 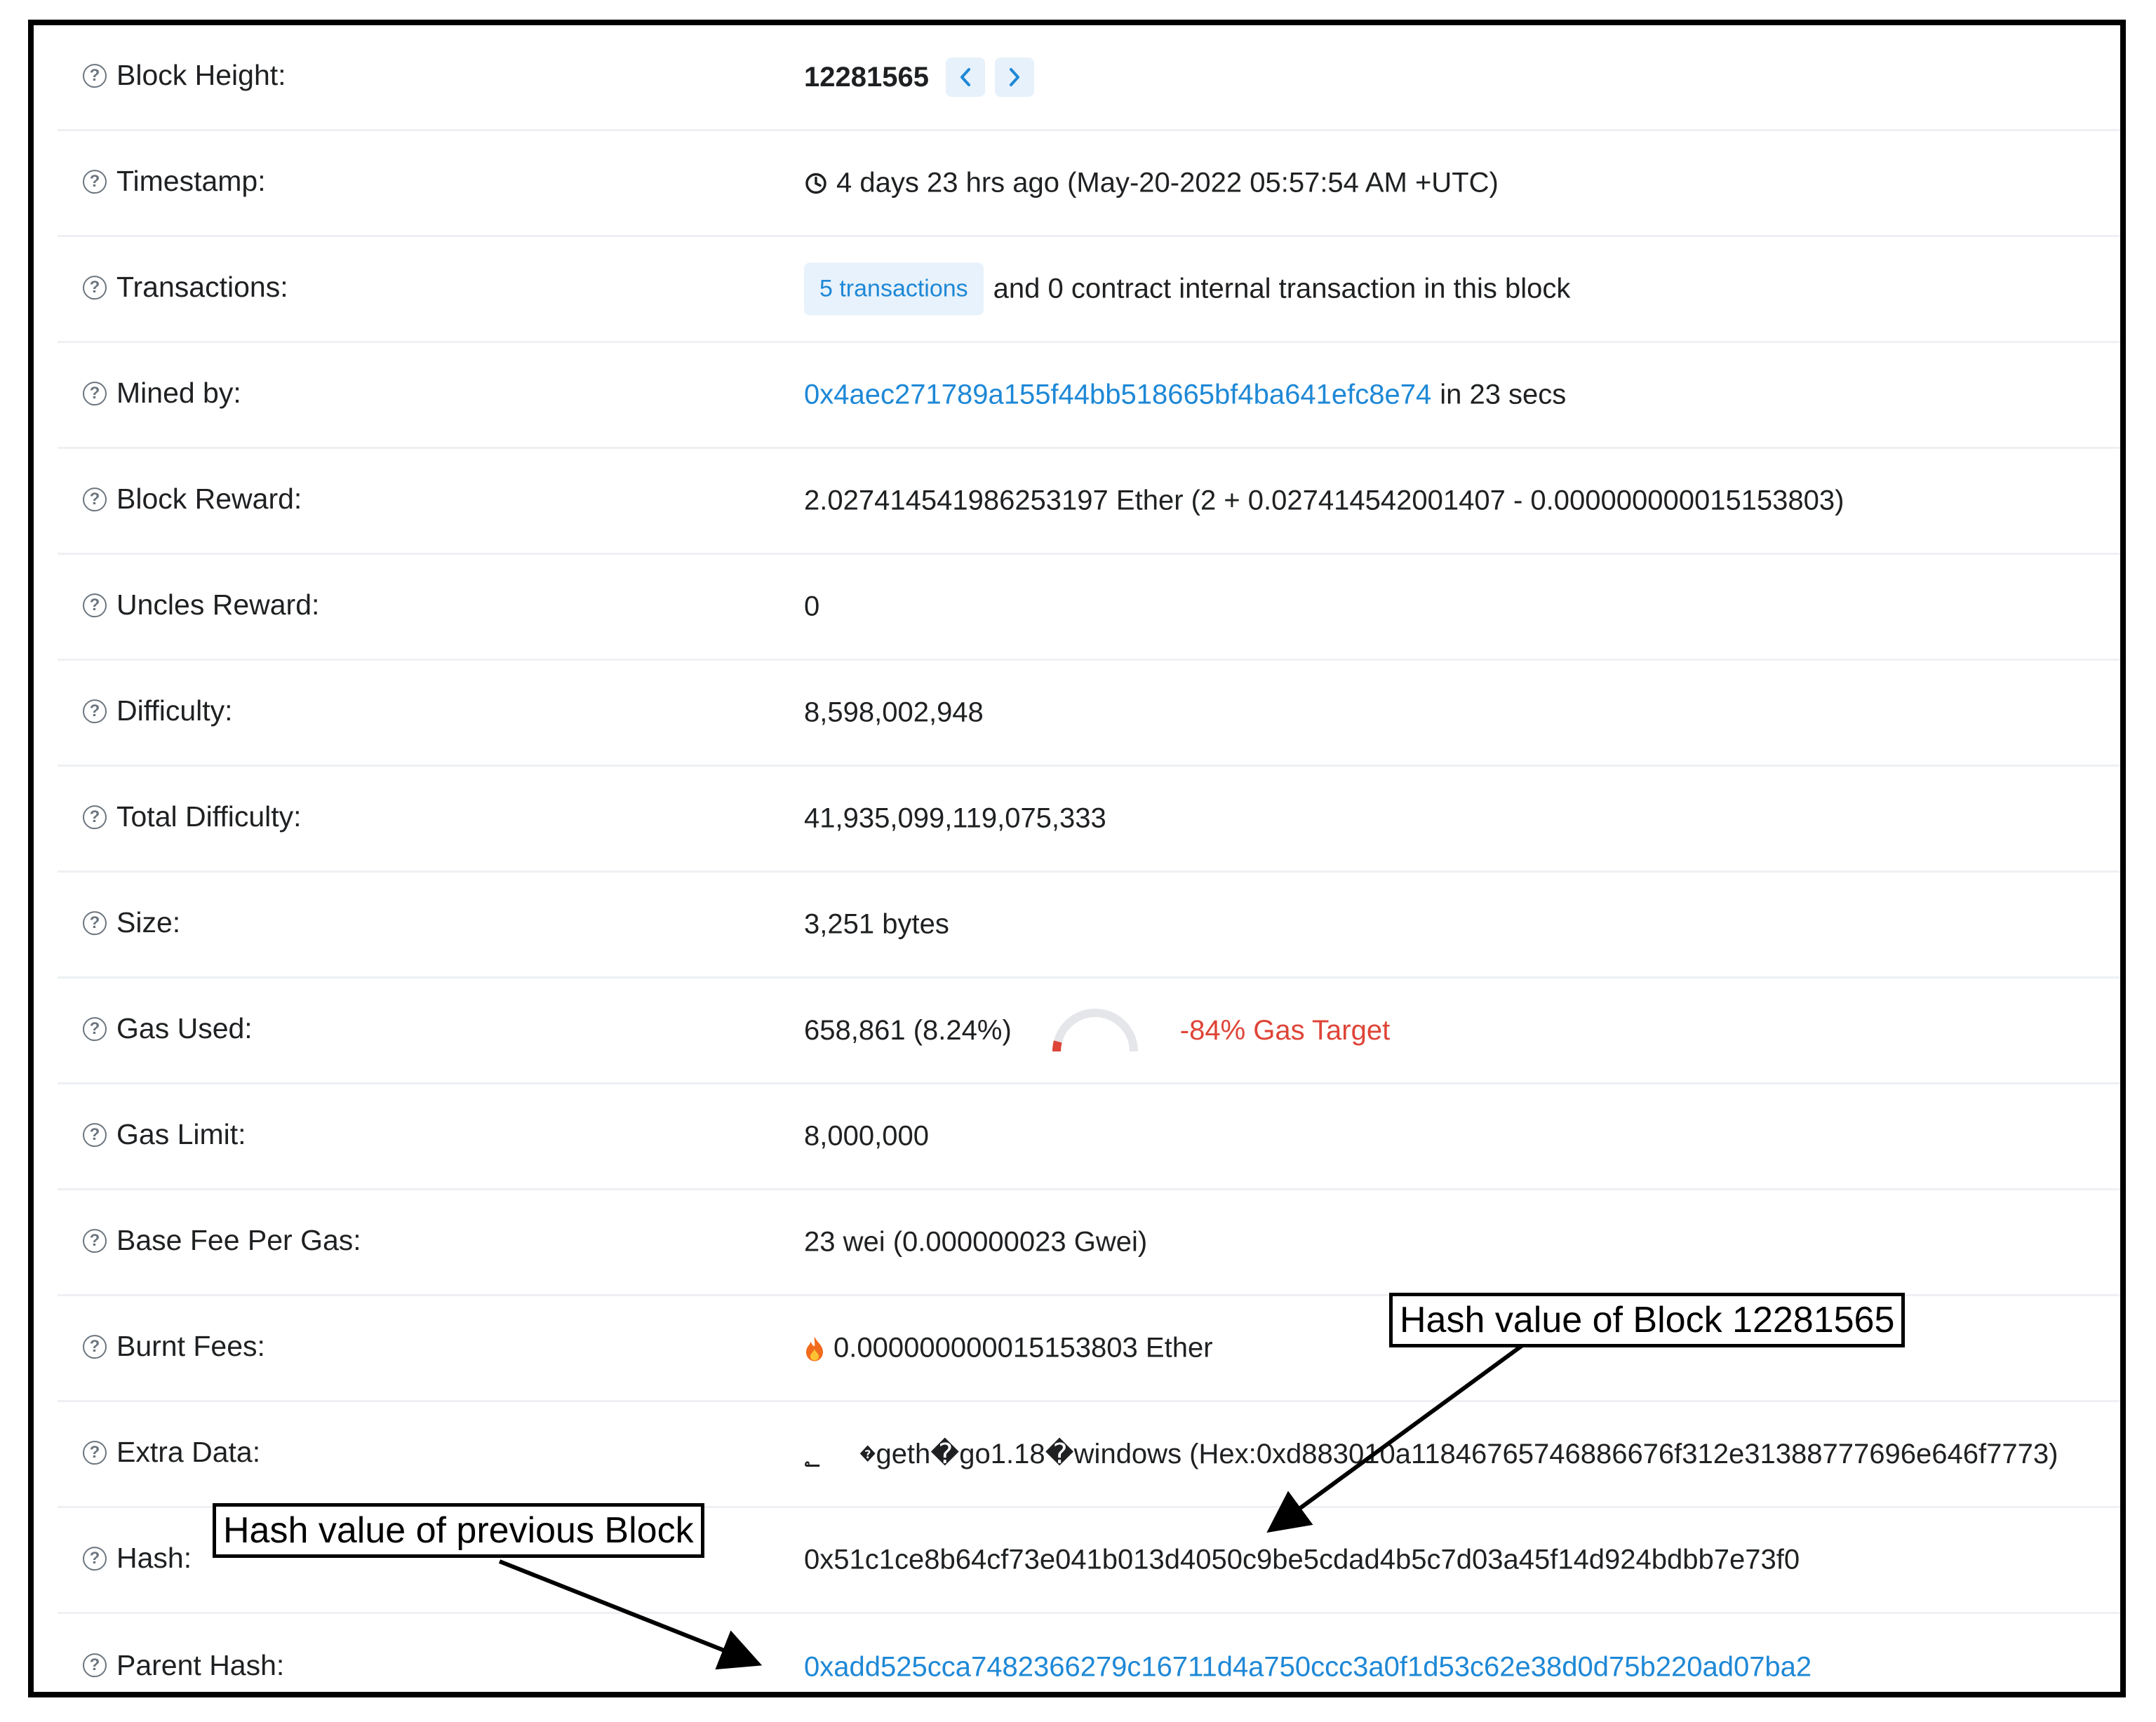 What do you see at coordinates (1647, 1320) in the screenshot?
I see `block-hash-annotation: Hash value of Block 12281565` at bounding box center [1647, 1320].